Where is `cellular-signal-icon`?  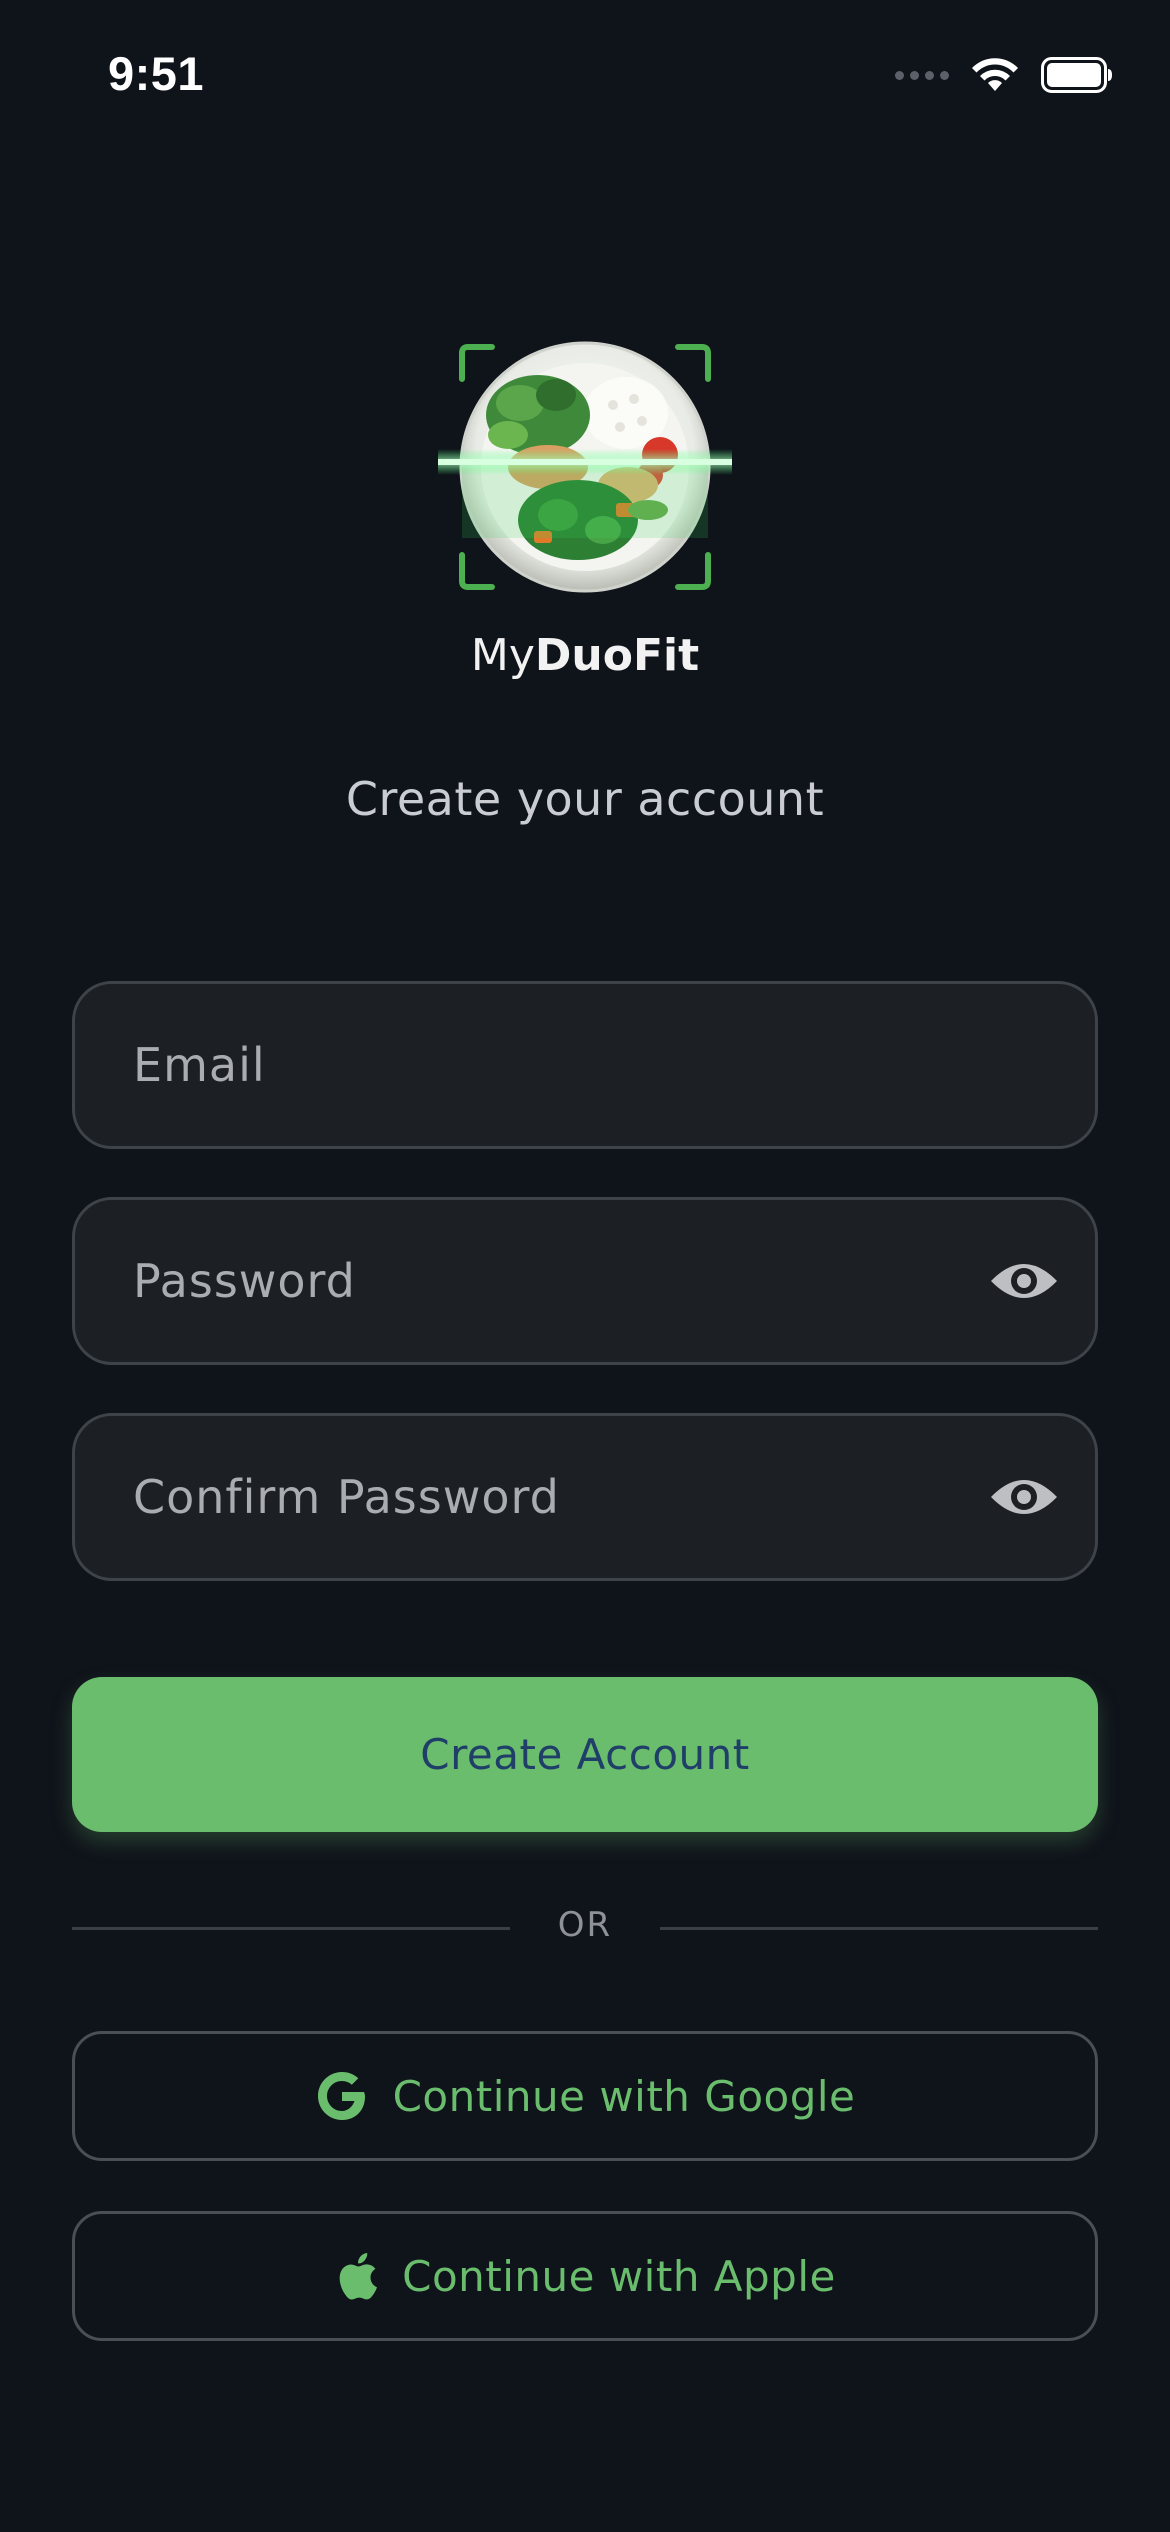
cellular-signal-icon is located at coordinates (922, 75).